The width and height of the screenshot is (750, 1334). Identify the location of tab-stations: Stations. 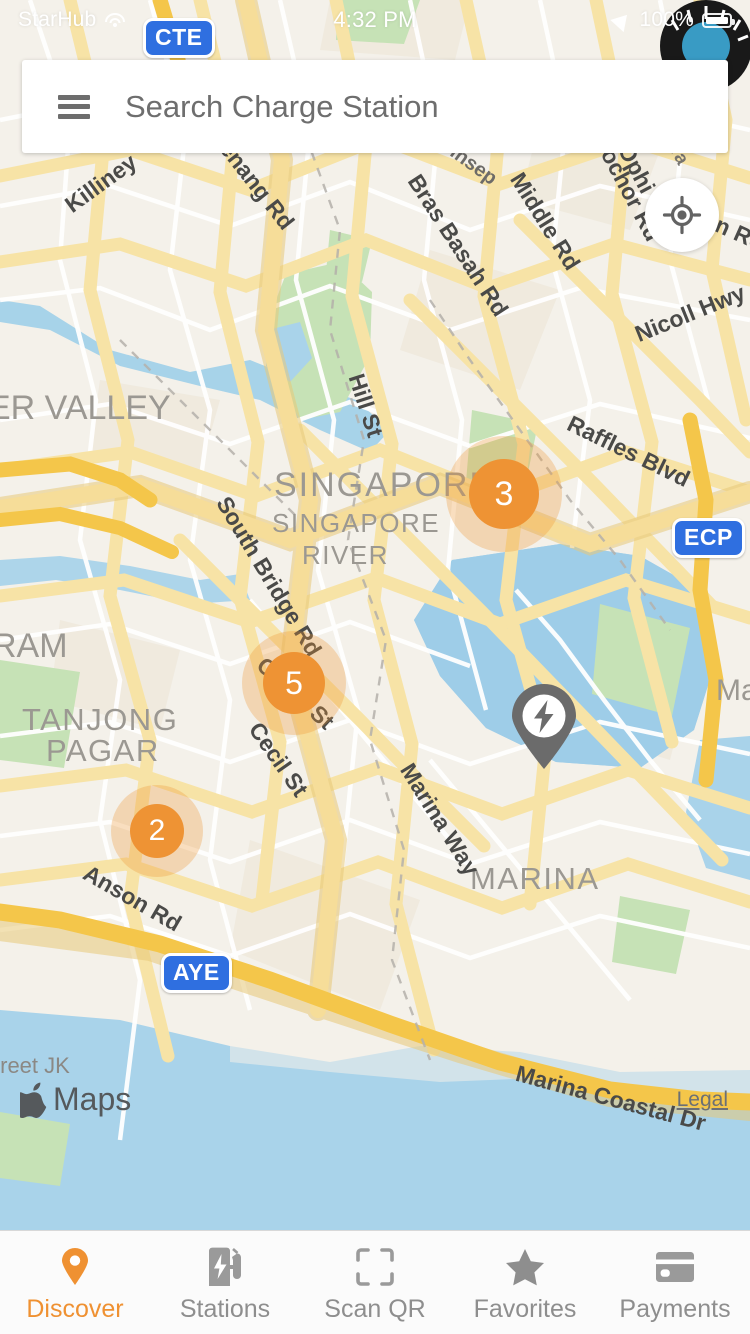
(225, 1282).